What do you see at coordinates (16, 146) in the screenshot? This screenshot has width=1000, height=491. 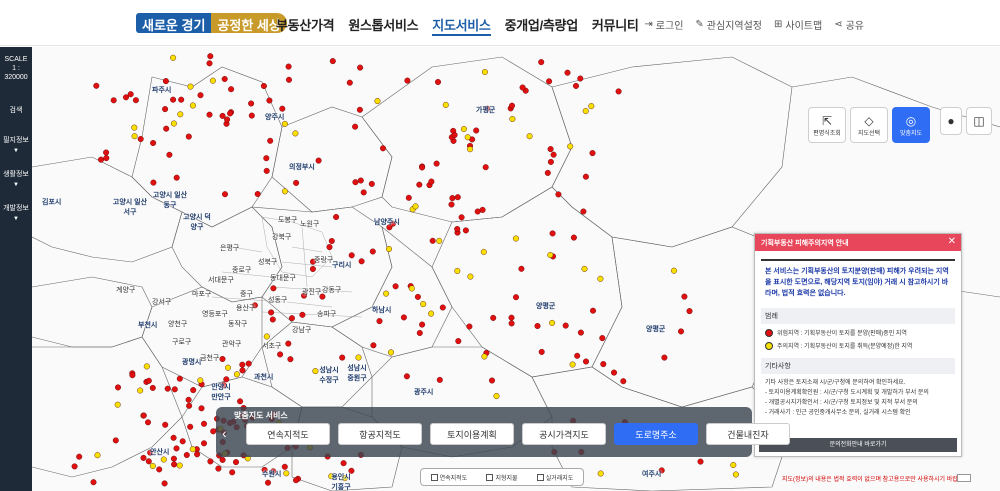 I see `sidebar-item-parcel: 필지정보 ▼` at bounding box center [16, 146].